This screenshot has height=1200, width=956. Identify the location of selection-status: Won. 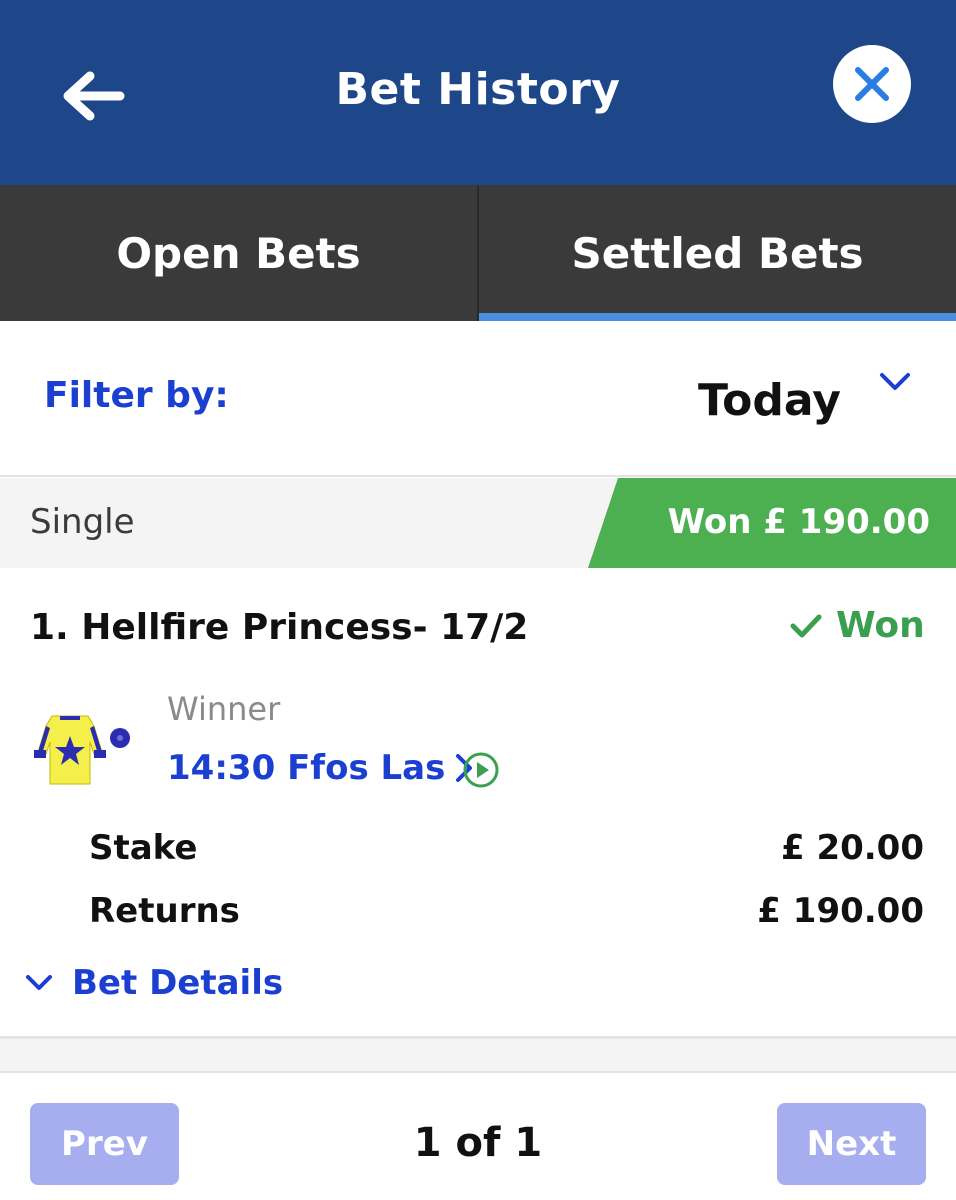
(857, 625).